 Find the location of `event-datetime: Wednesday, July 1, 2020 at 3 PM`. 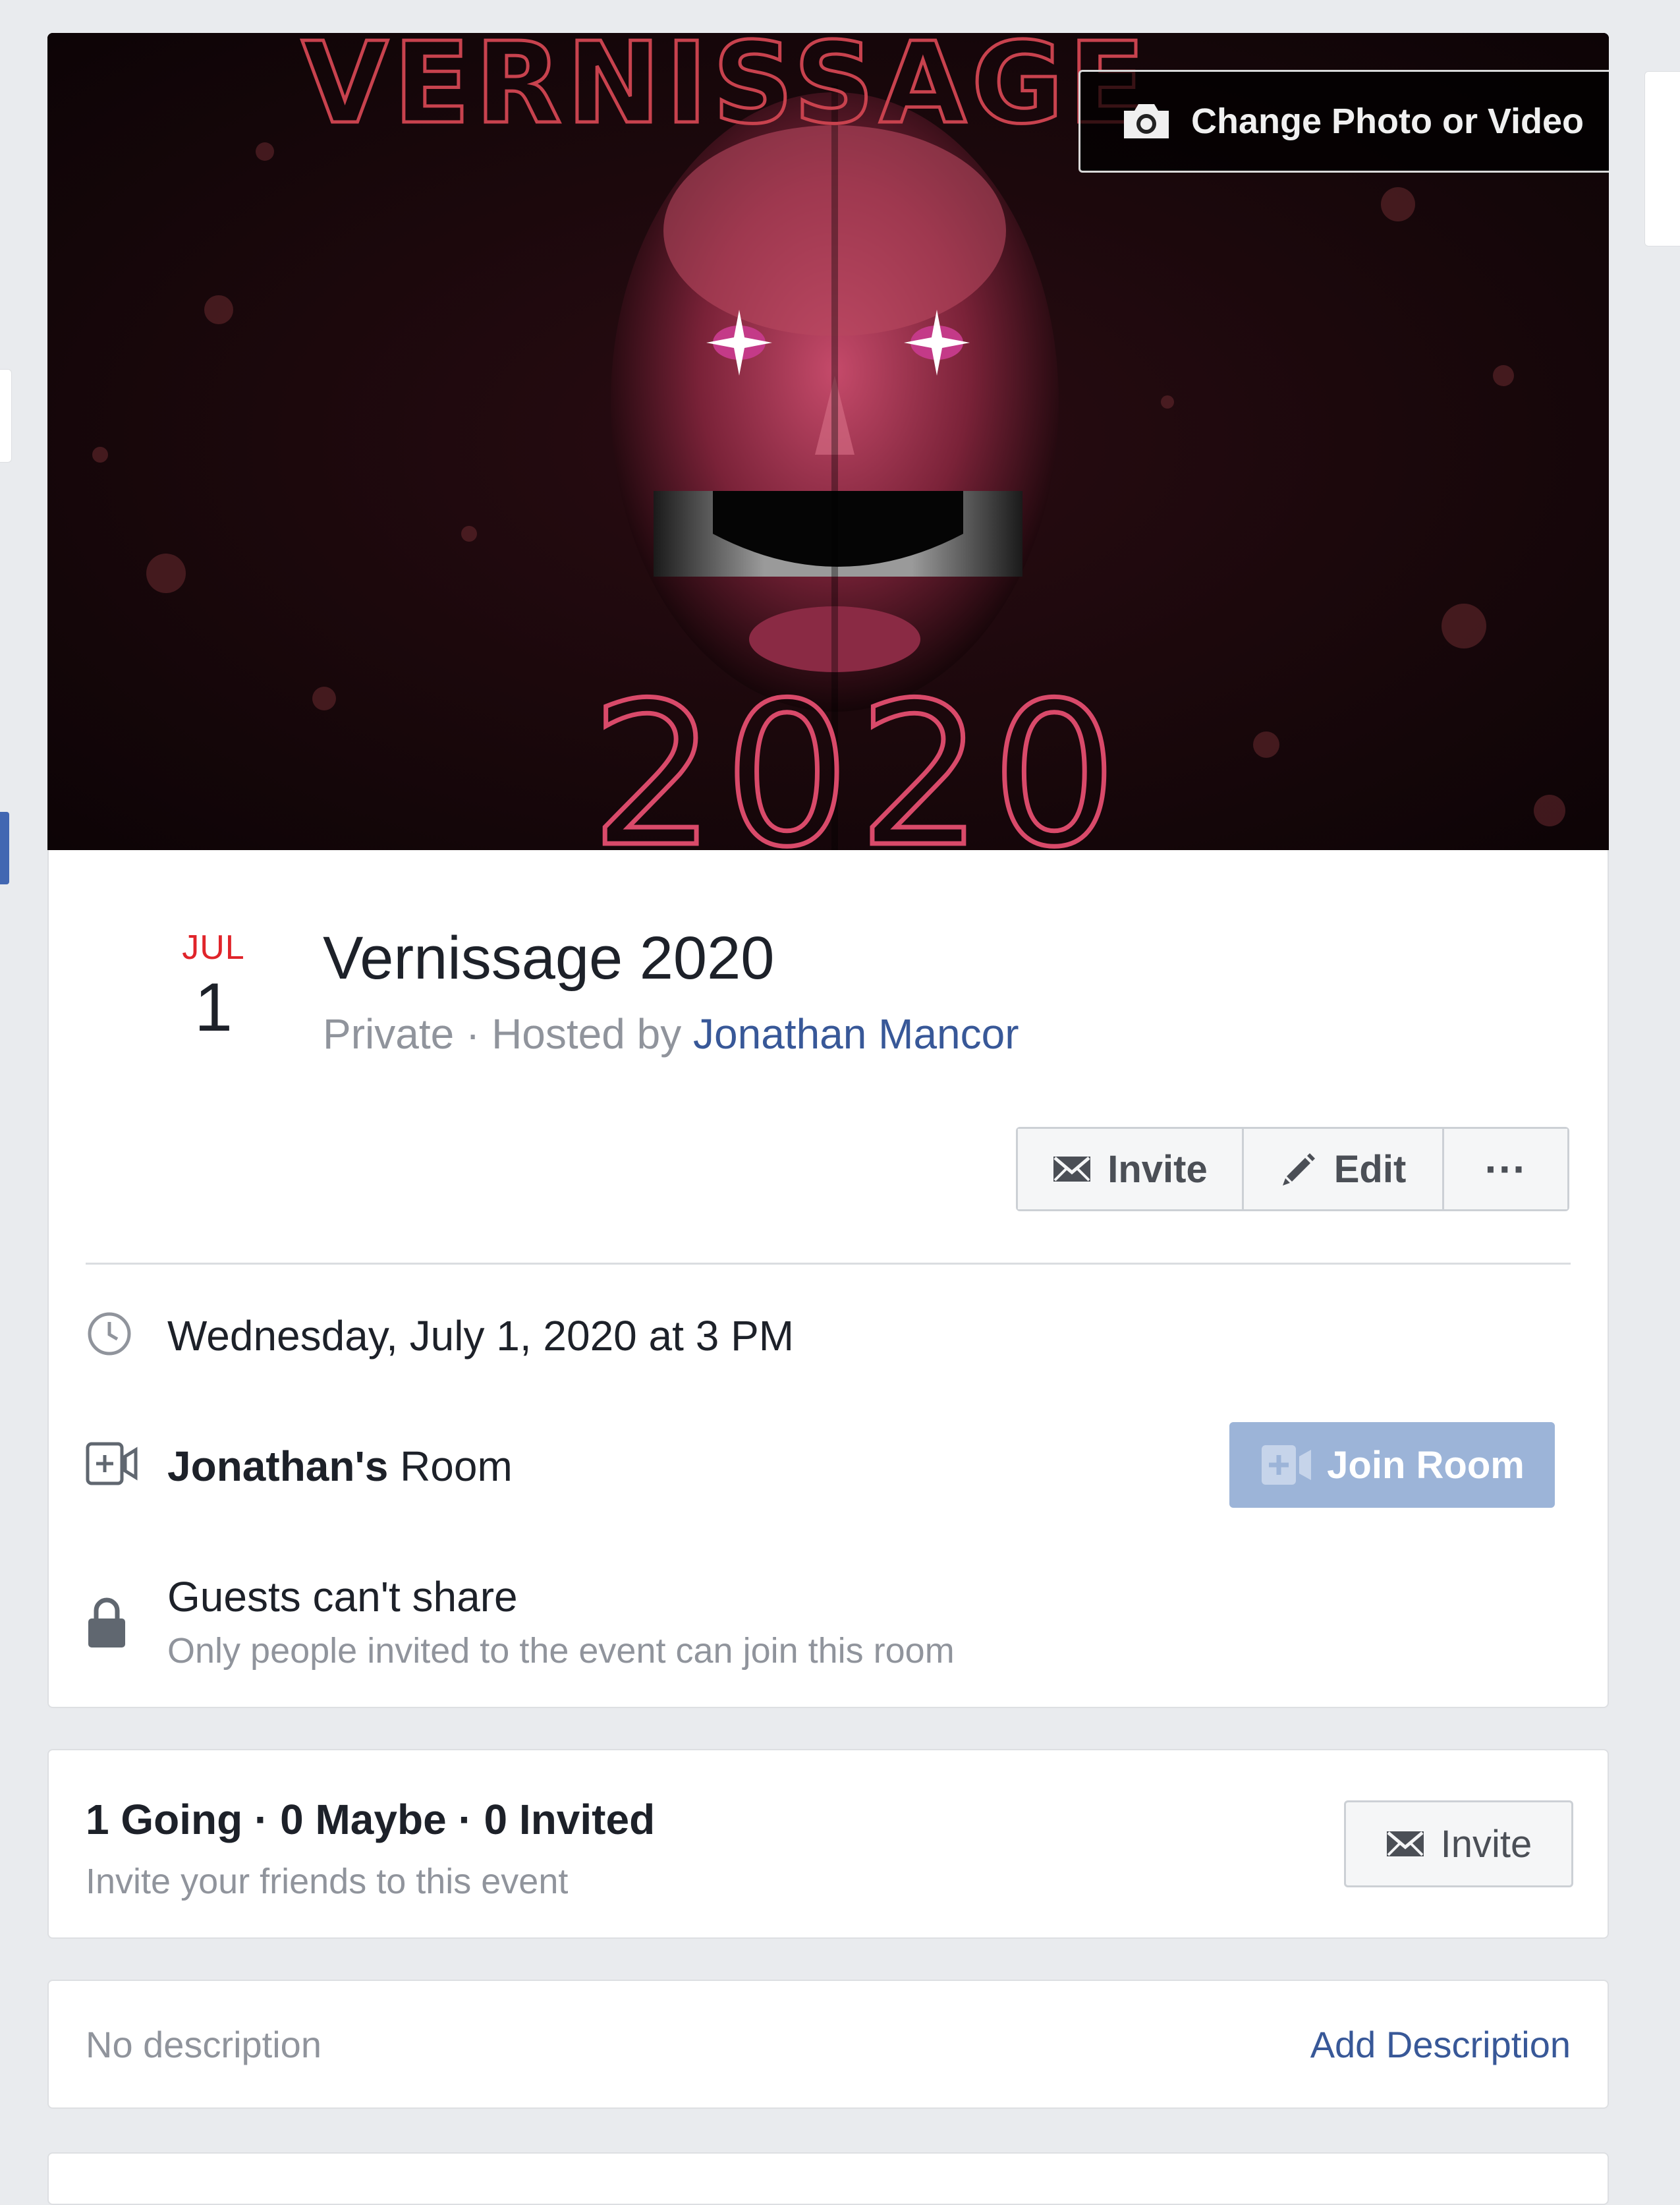

event-datetime: Wednesday, July 1, 2020 at 3 PM is located at coordinates (481, 1336).